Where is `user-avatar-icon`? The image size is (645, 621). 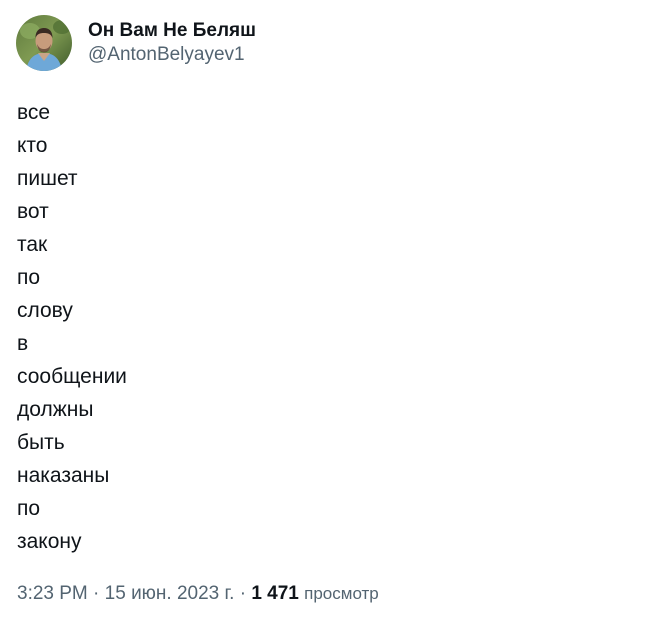 user-avatar-icon is located at coordinates (44, 43).